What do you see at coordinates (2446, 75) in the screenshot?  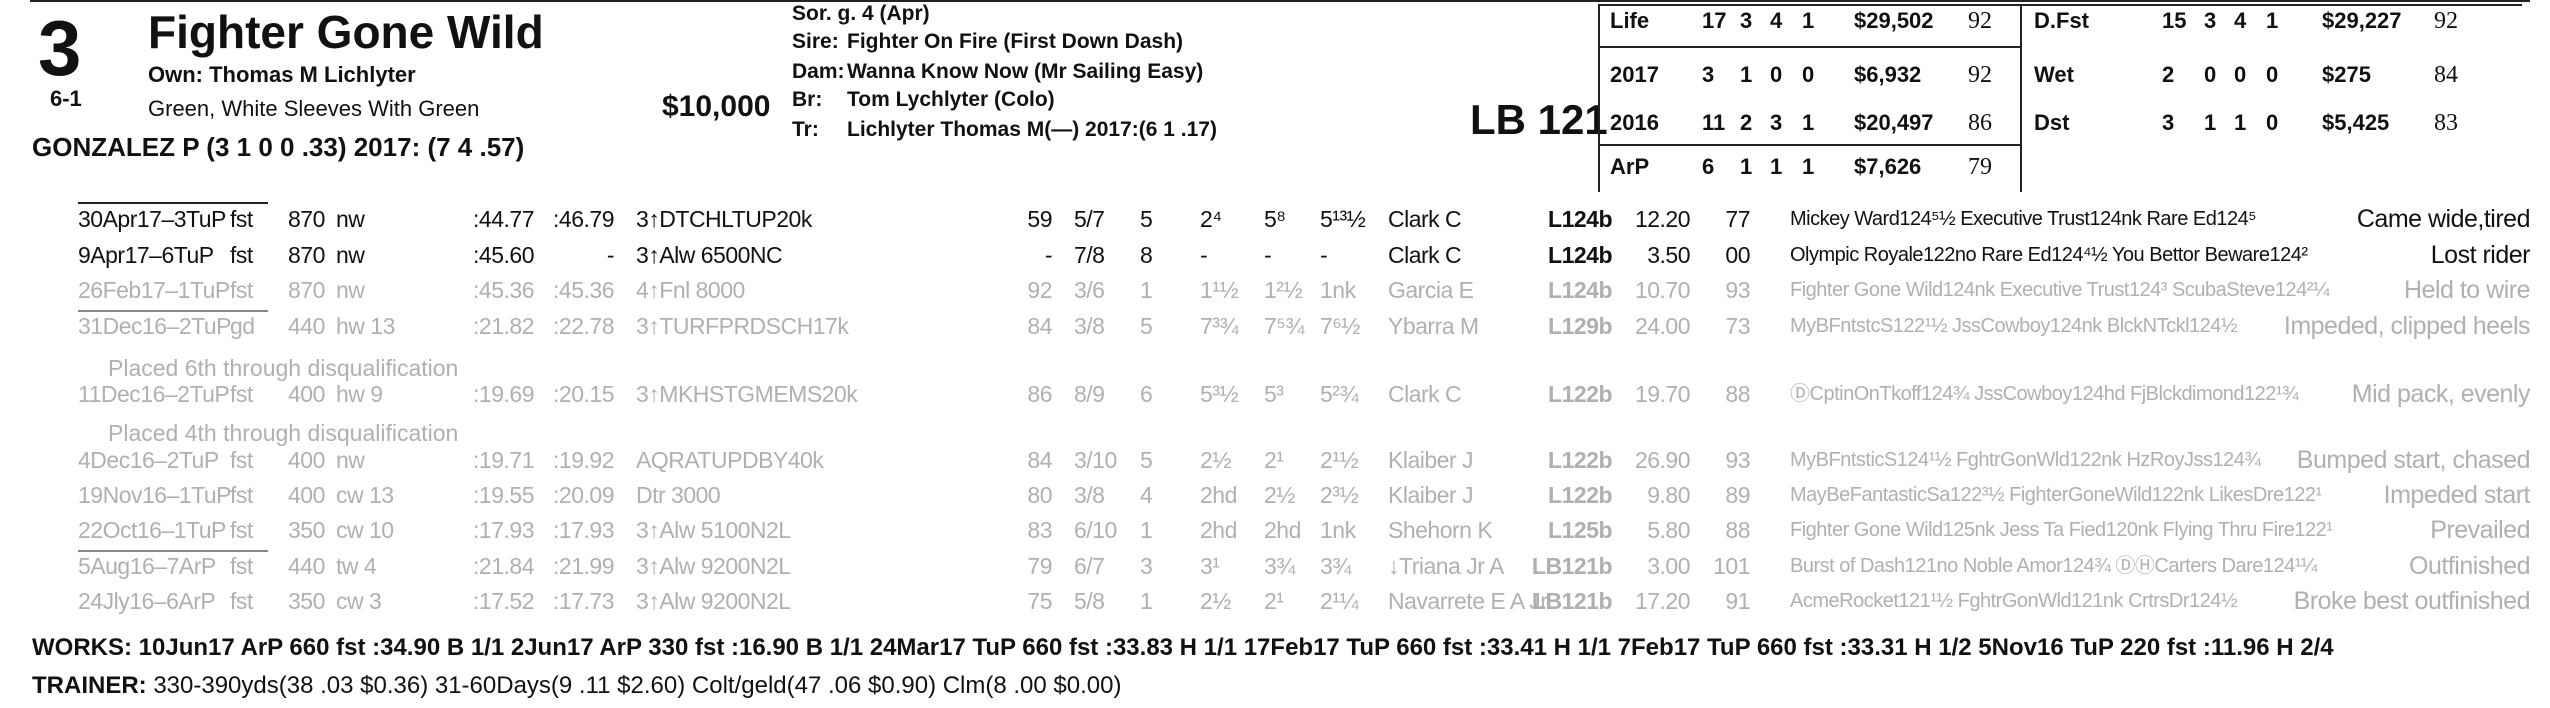 I see `stats-speed: 84` at bounding box center [2446, 75].